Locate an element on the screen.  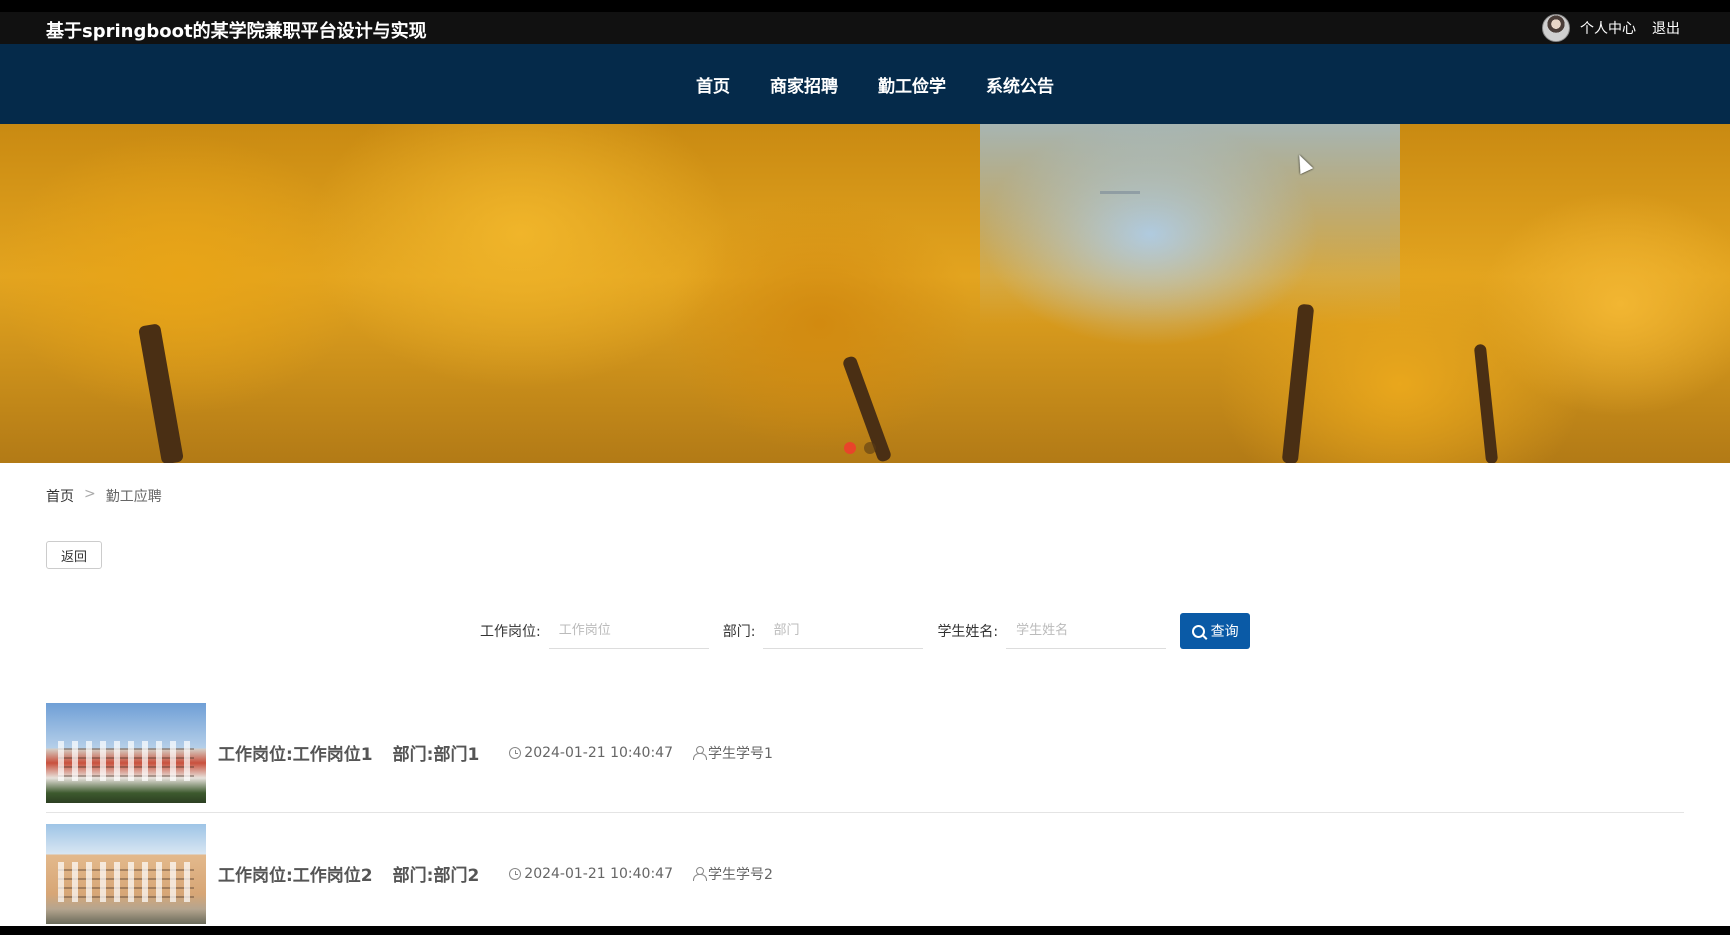
avatar is located at coordinates (1556, 28).